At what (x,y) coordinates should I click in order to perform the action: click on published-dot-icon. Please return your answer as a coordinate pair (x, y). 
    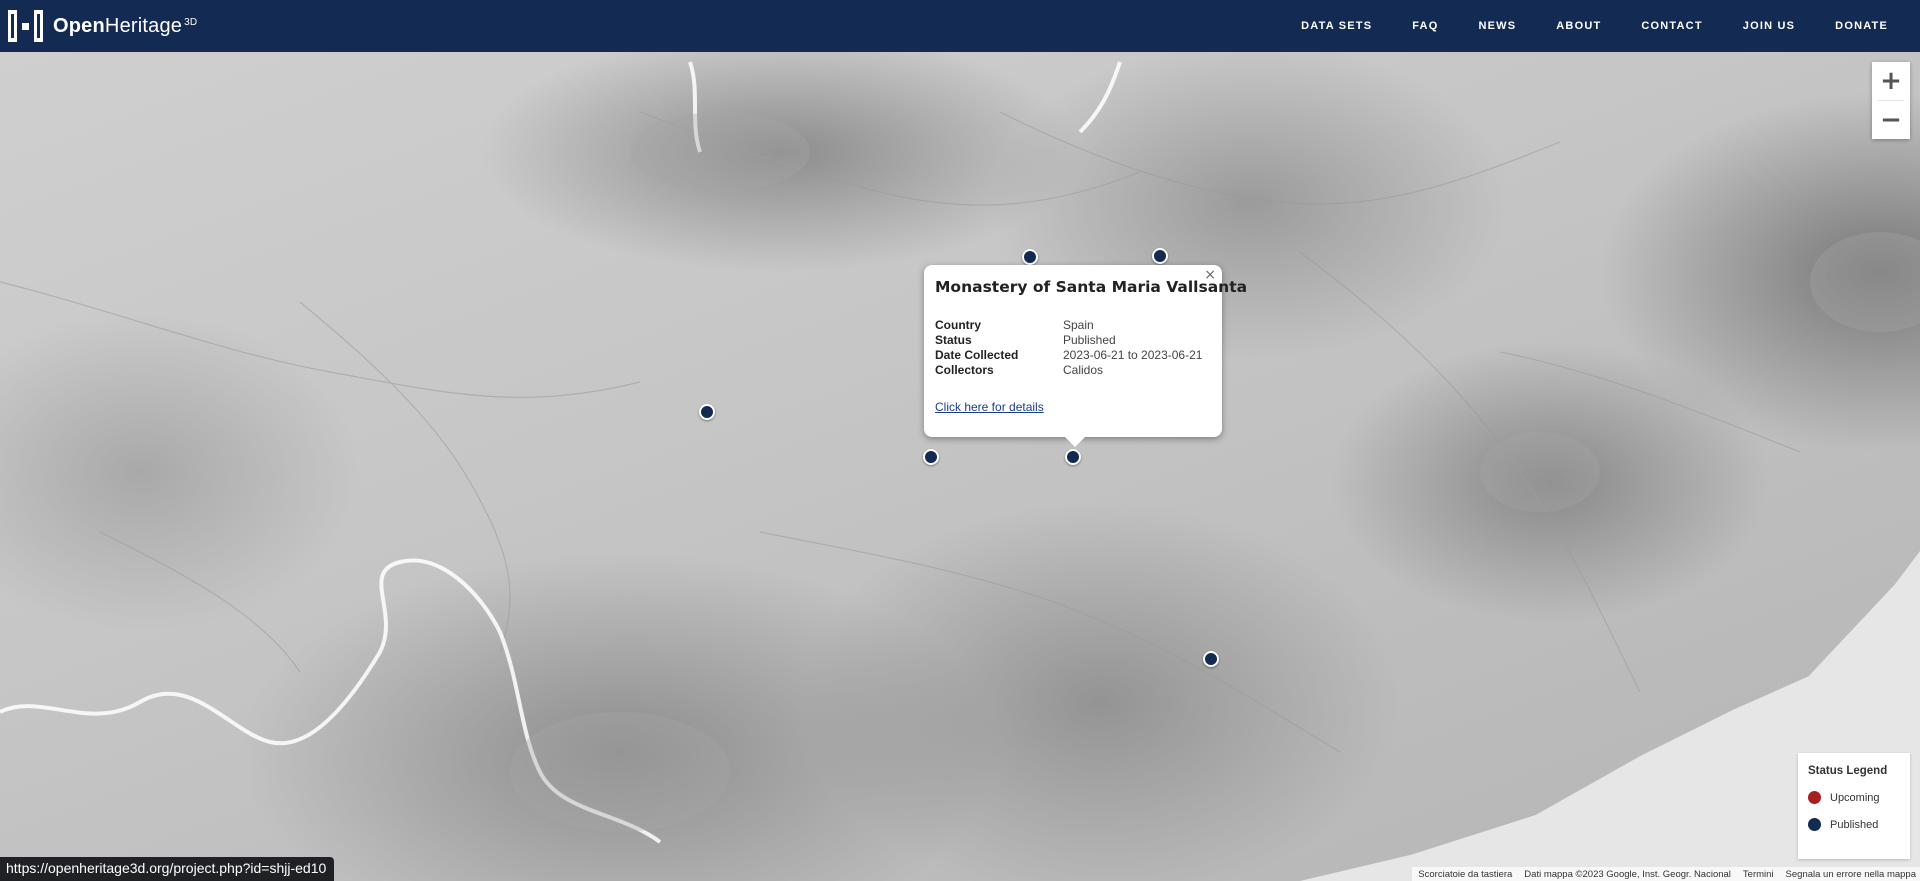
    Looking at the image, I should click on (1814, 824).